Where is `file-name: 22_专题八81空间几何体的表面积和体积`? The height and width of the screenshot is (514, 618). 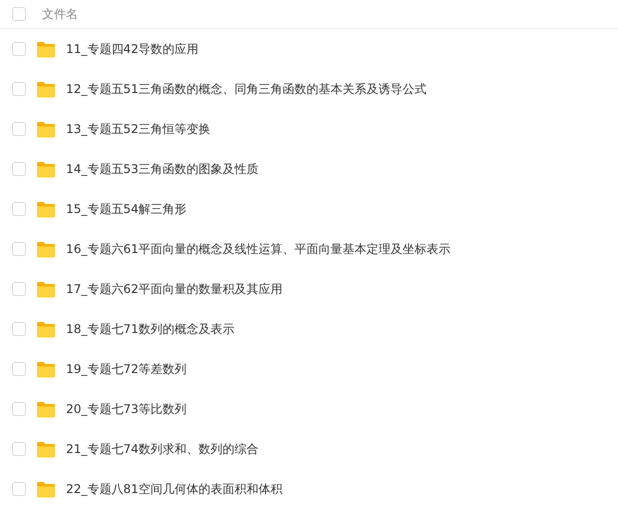 file-name: 22_专题八81空间几何体的表面积和体积 is located at coordinates (174, 489).